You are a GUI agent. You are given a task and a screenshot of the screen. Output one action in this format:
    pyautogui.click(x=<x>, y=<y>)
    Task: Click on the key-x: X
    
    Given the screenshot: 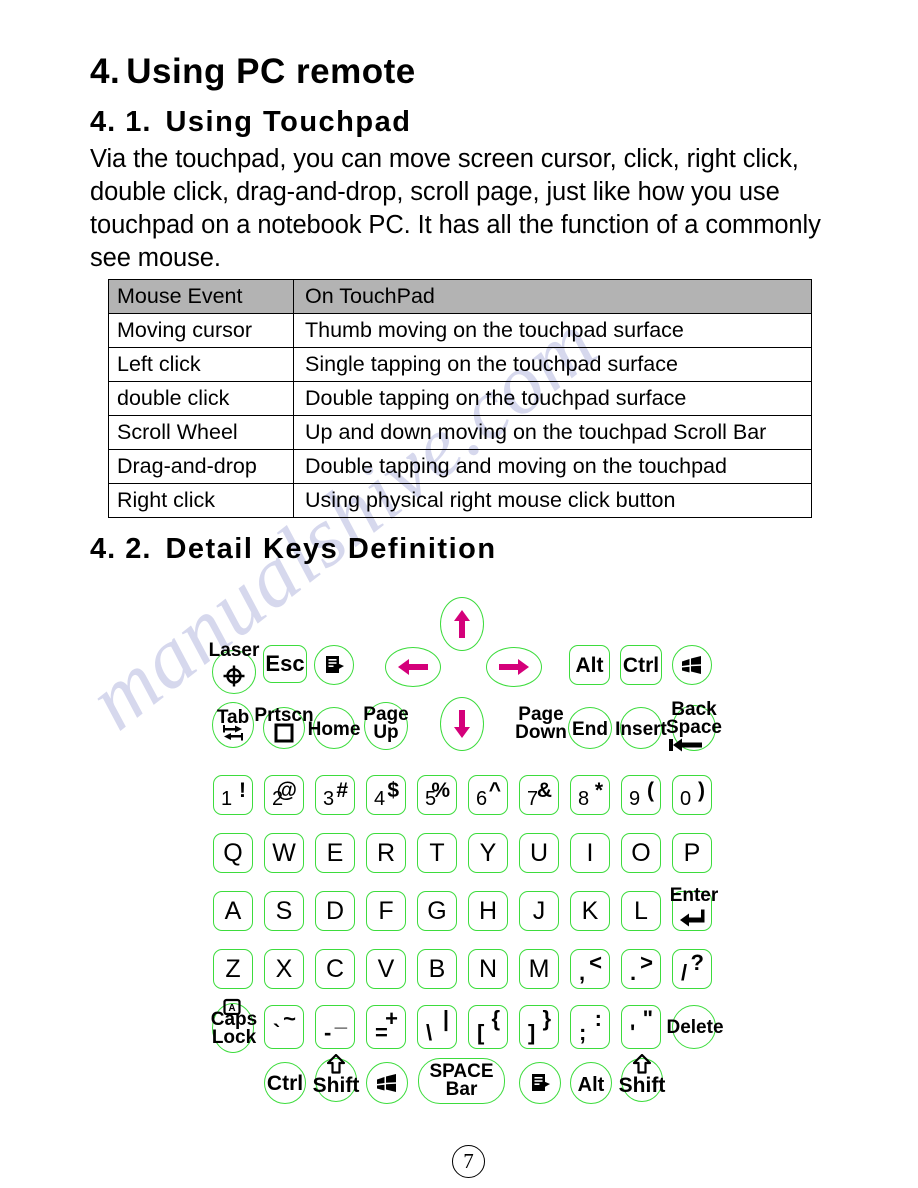 What is the action you would take?
    pyautogui.click(x=284, y=969)
    